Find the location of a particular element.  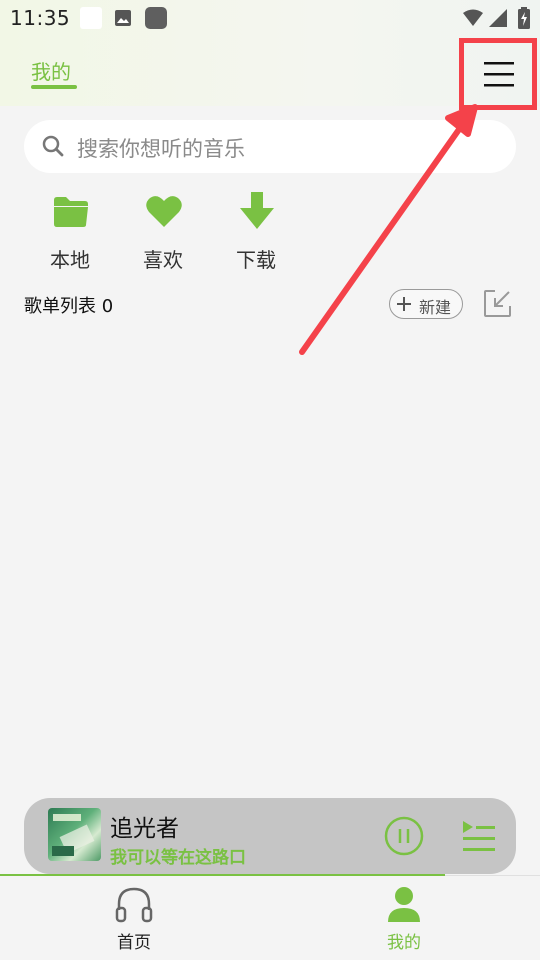

local-label: 本地 is located at coordinates (70, 260).